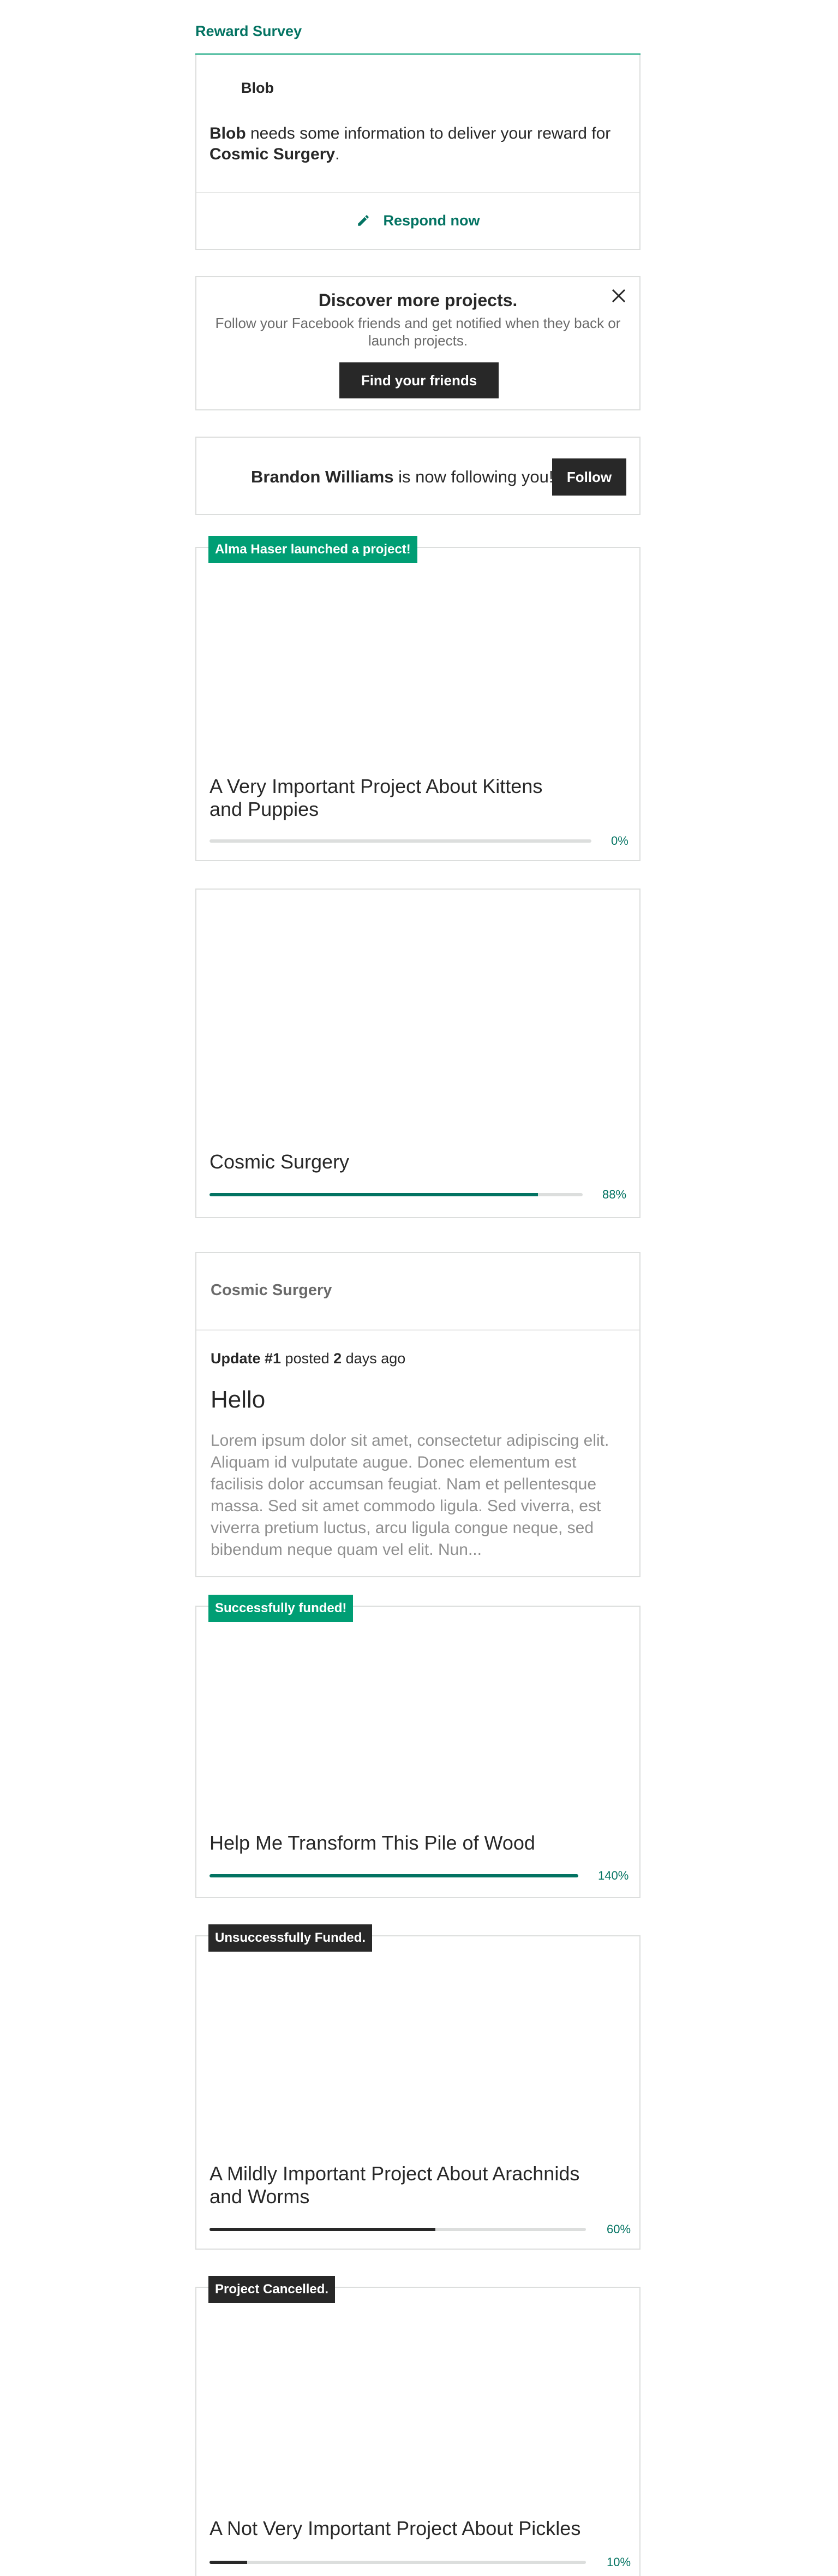  What do you see at coordinates (238, 1399) in the screenshot?
I see `update-heading: Hello` at bounding box center [238, 1399].